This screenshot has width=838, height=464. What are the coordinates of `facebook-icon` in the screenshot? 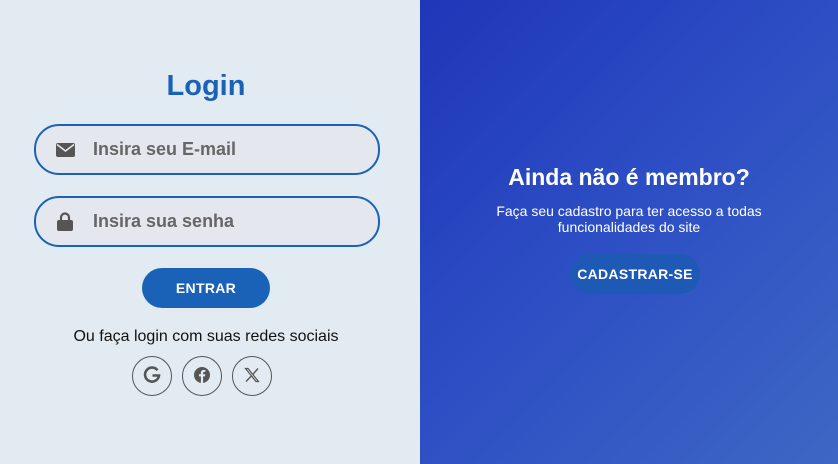 It's located at (202, 376).